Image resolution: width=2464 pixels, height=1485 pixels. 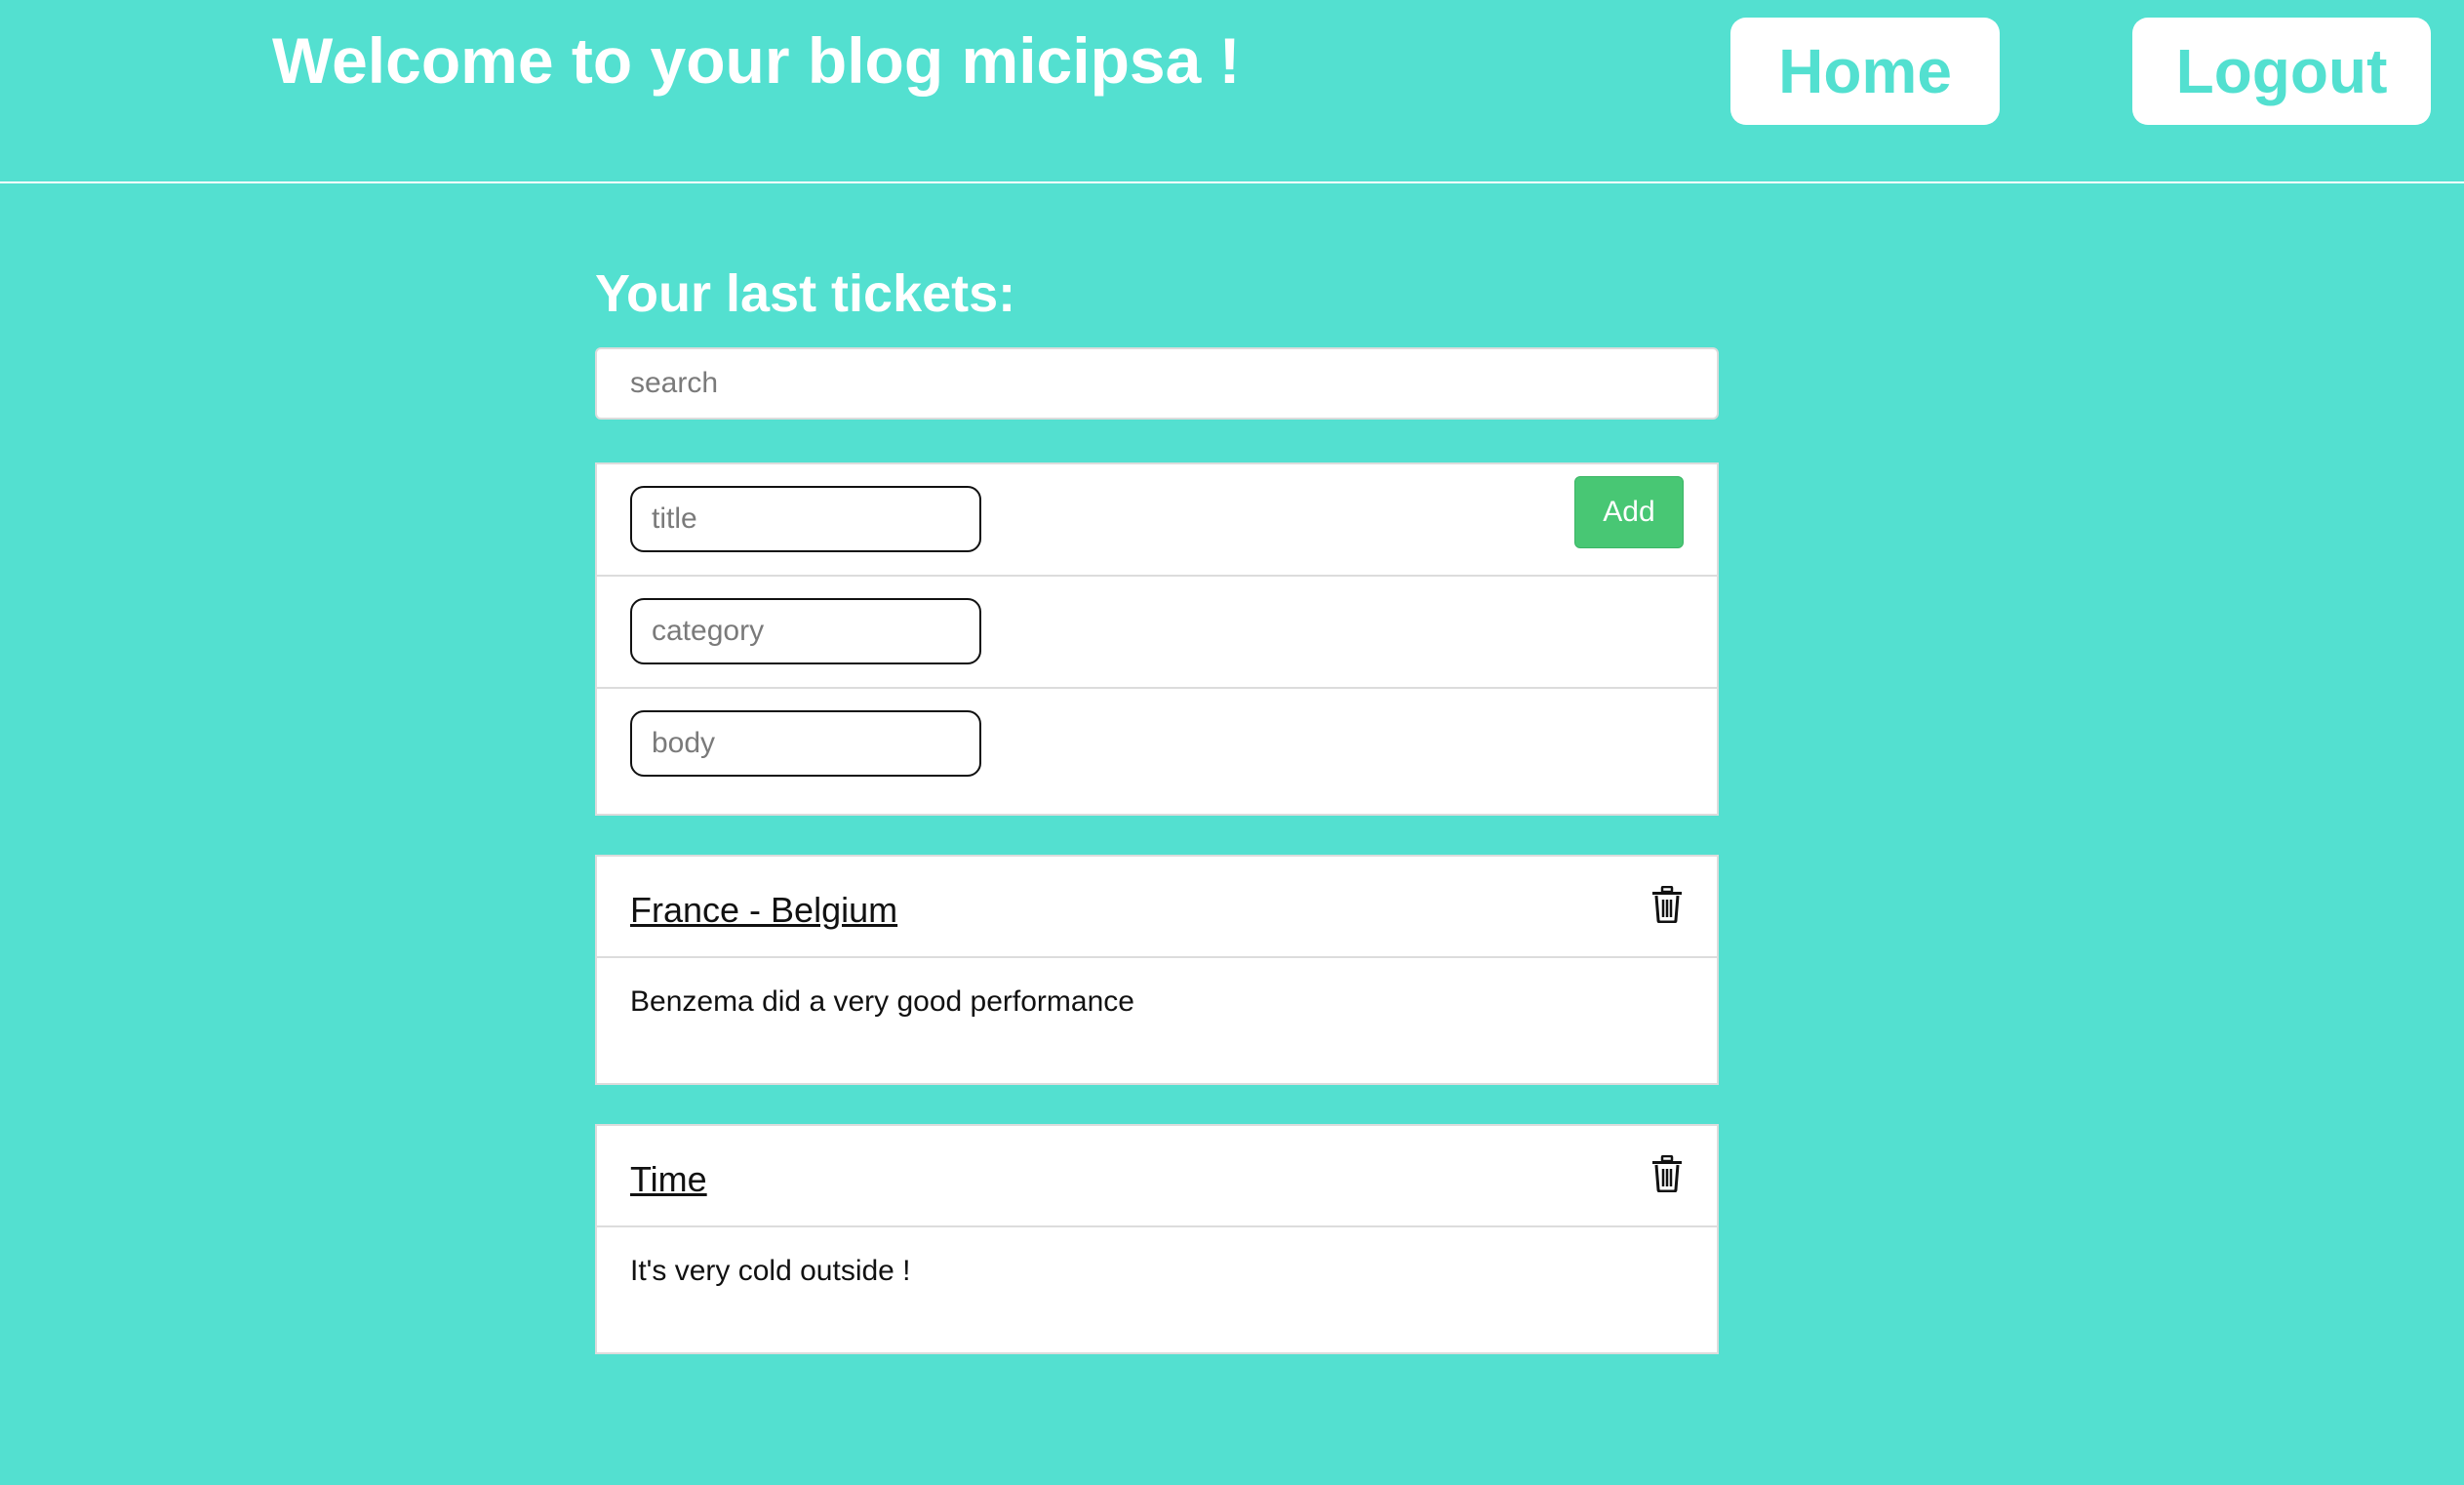 What do you see at coordinates (2281, 72) in the screenshot?
I see `logout-button: Logout` at bounding box center [2281, 72].